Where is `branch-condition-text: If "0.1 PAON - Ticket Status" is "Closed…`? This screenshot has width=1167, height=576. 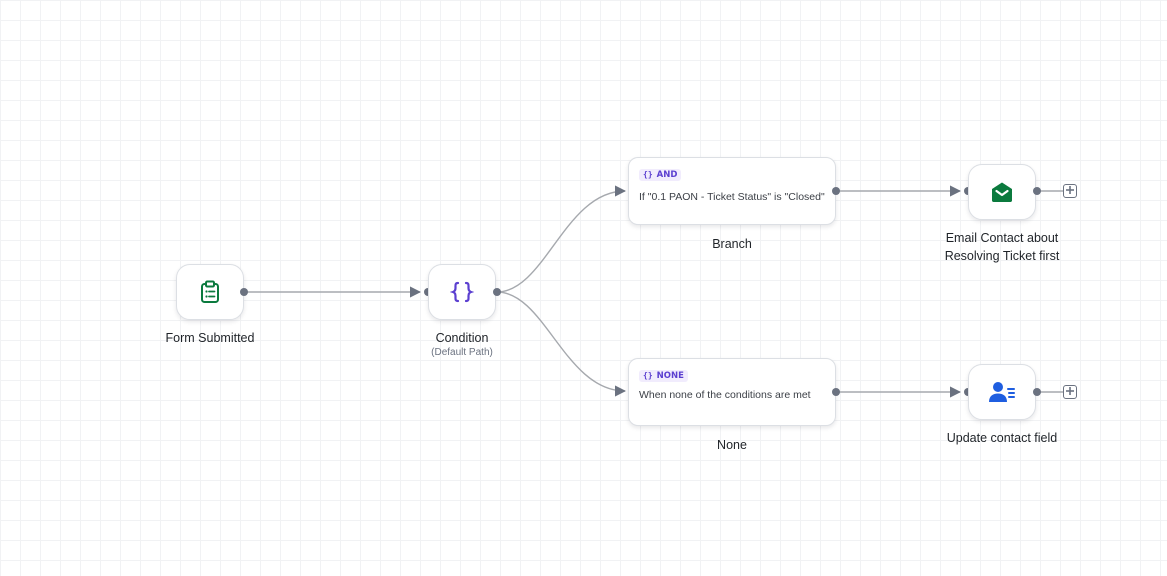
branch-condition-text: If "0.1 PAON - Ticket Status" is "Closed… is located at coordinates (732, 197).